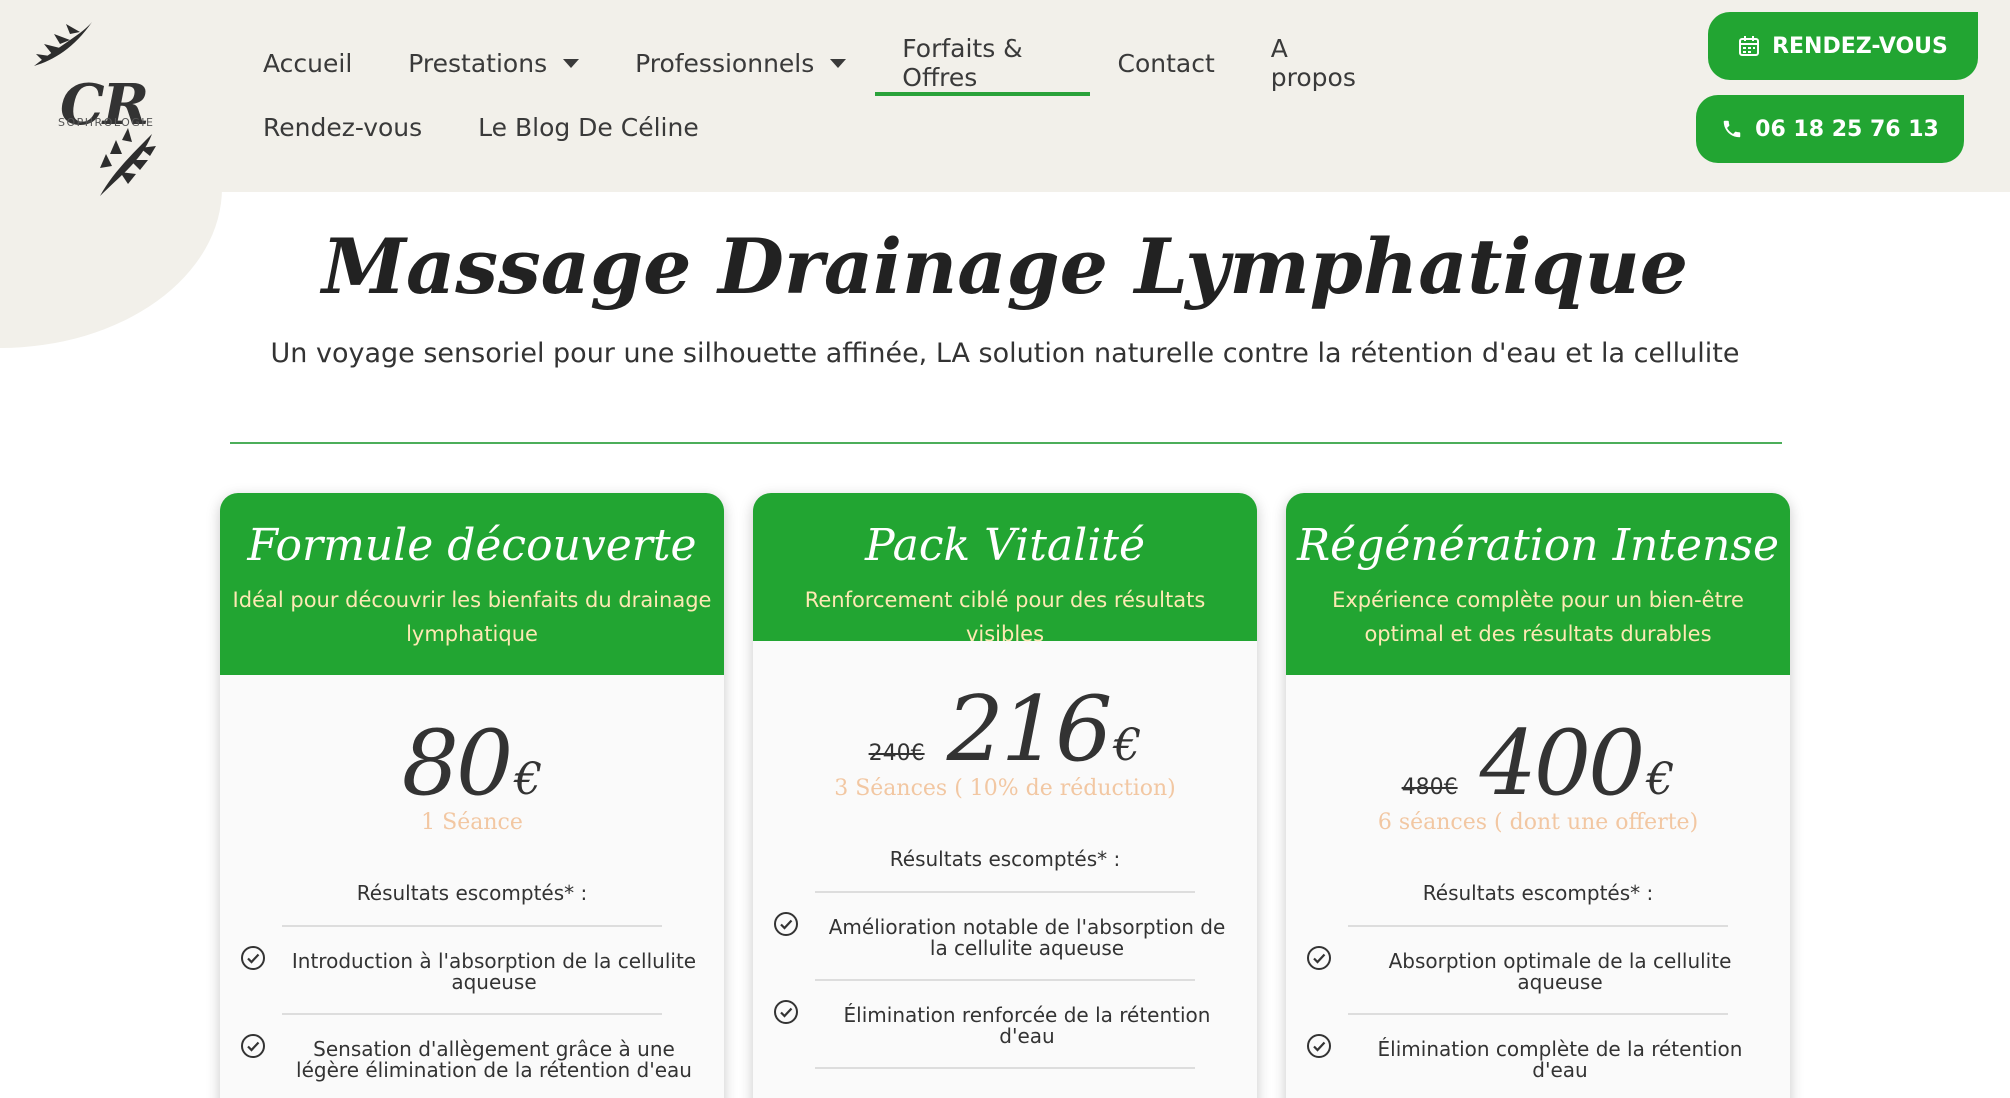  I want to click on price-value: 240€ 216 €, so click(1005, 729).